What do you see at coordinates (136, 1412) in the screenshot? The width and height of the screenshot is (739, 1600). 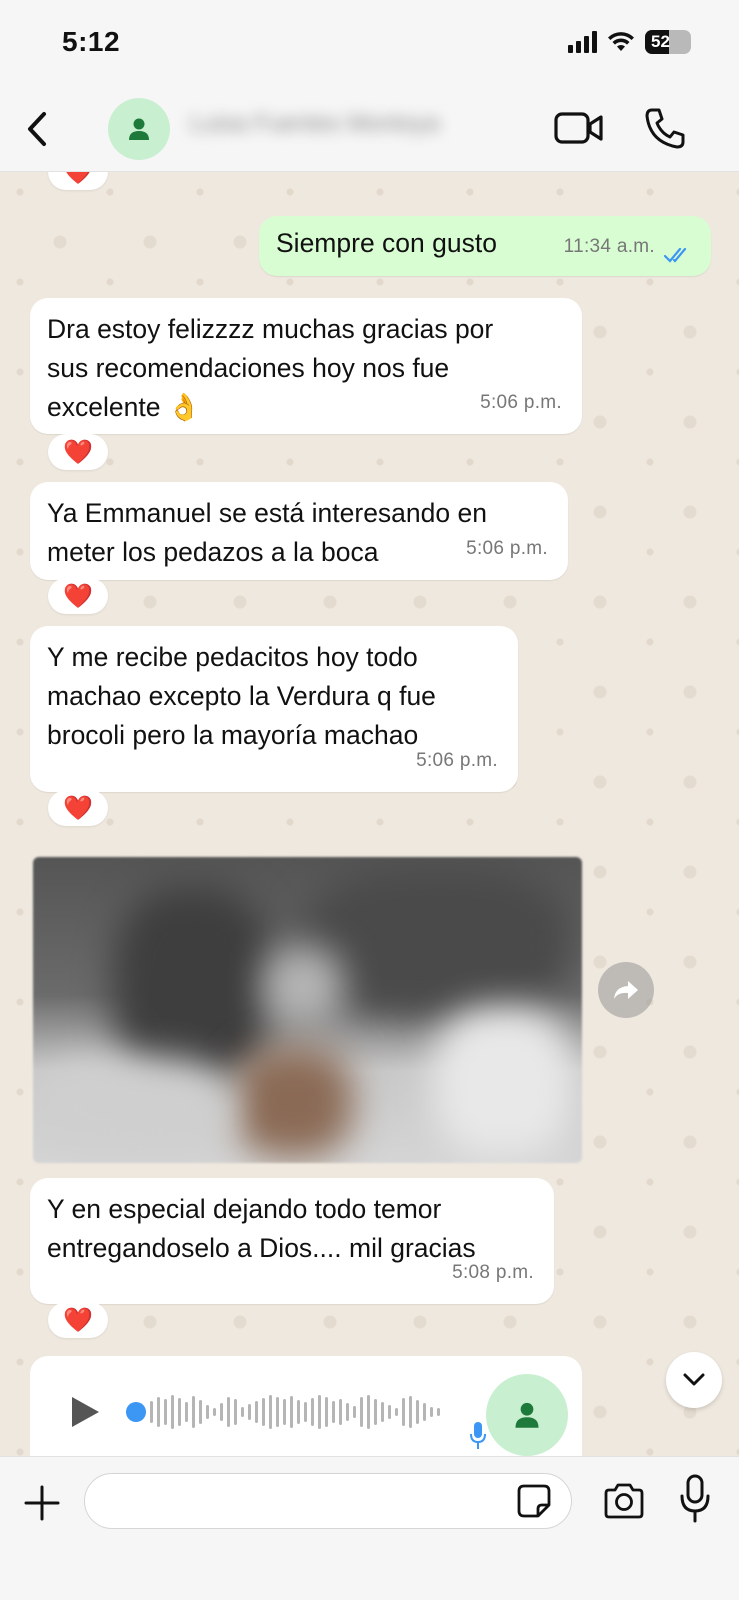 I see `playhead` at bounding box center [136, 1412].